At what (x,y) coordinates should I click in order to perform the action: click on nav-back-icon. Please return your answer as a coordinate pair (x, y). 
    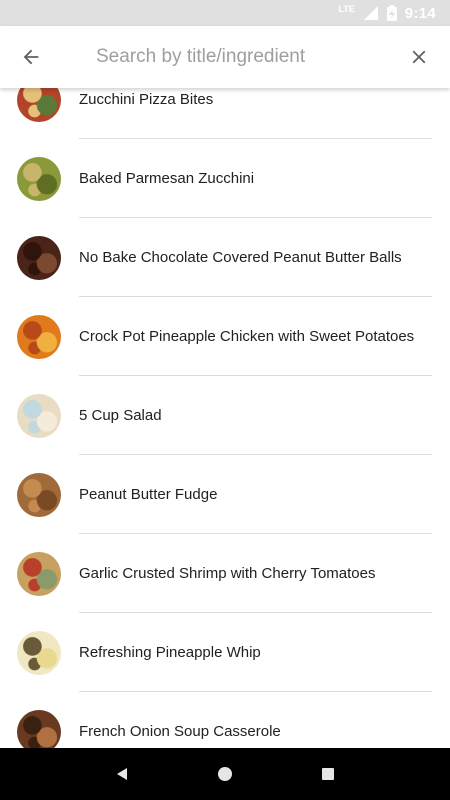
    Looking at the image, I should click on (121, 774).